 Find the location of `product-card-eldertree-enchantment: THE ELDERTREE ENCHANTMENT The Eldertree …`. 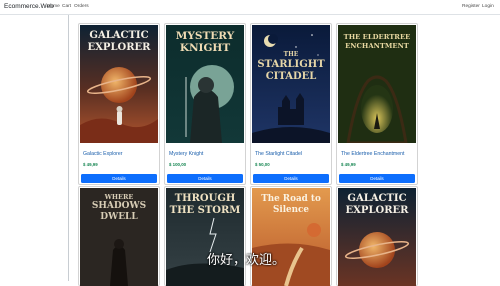

product-card-eldertree-enchantment: THE ELDERTREE ENCHANTMENT The Eldertree … is located at coordinates (377, 104).